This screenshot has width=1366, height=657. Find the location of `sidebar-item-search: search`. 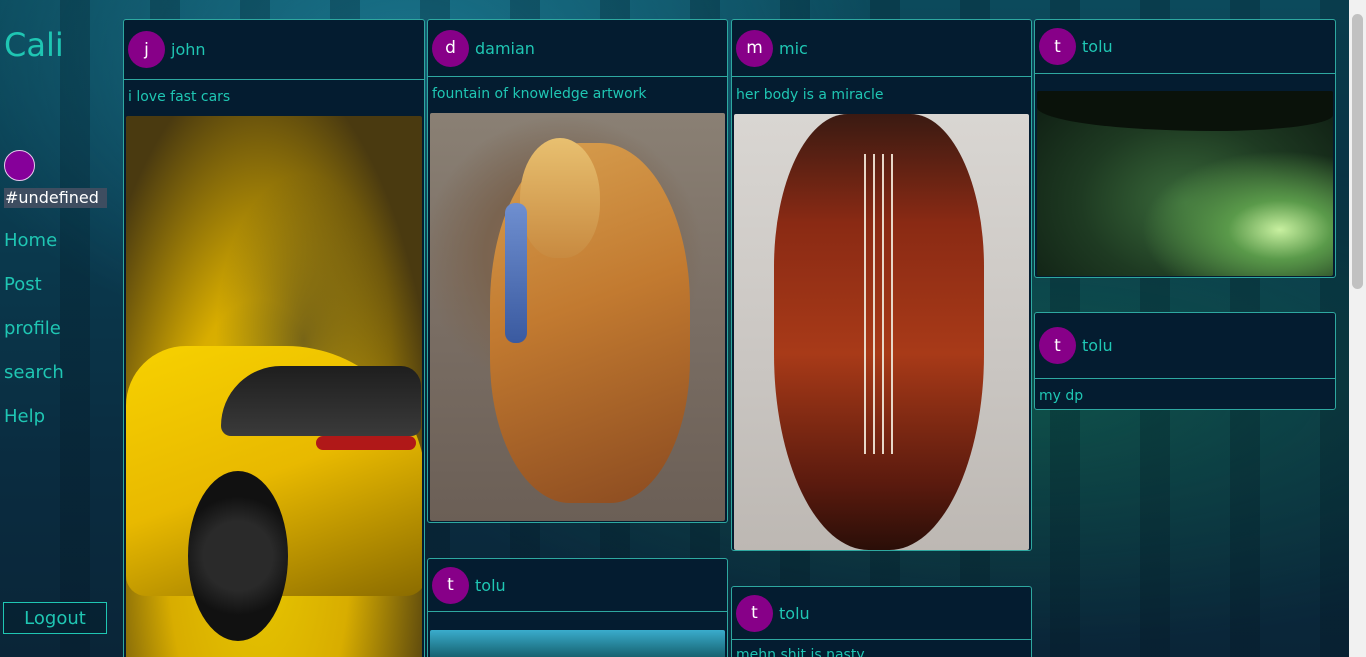

sidebar-item-search: search is located at coordinates (34, 372).